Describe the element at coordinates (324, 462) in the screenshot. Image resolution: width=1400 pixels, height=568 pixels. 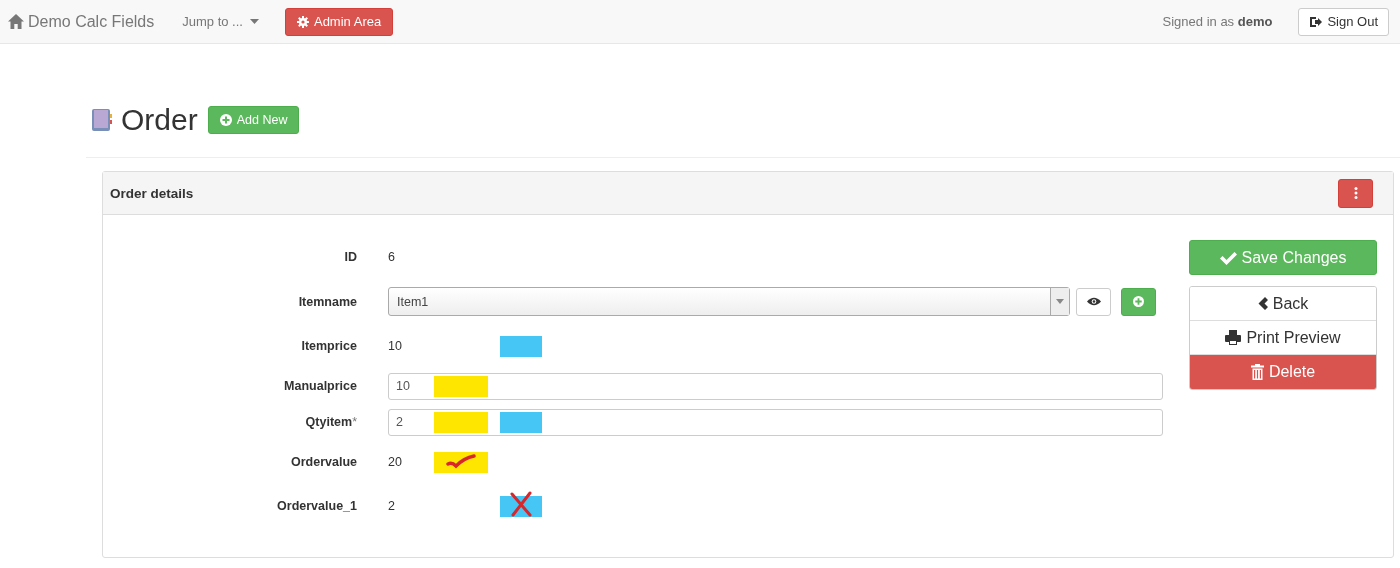
I see `field-label: Ordervalue` at that location.